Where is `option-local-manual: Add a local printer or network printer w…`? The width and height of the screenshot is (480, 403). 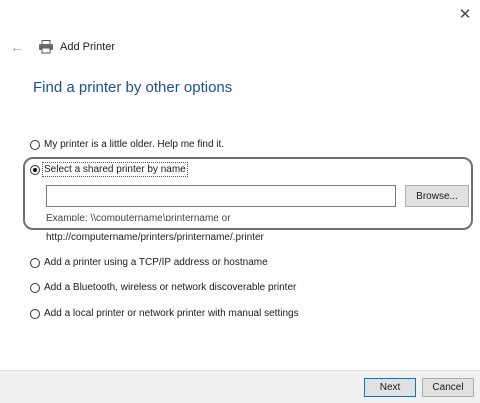
option-local-manual: Add a local printer or network printer w… is located at coordinates (164, 313).